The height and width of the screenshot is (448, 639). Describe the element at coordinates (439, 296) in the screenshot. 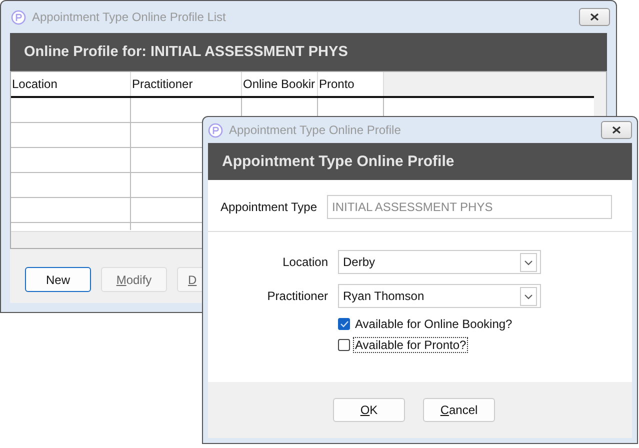

I see `dropdown: Ryan Thomson` at that location.